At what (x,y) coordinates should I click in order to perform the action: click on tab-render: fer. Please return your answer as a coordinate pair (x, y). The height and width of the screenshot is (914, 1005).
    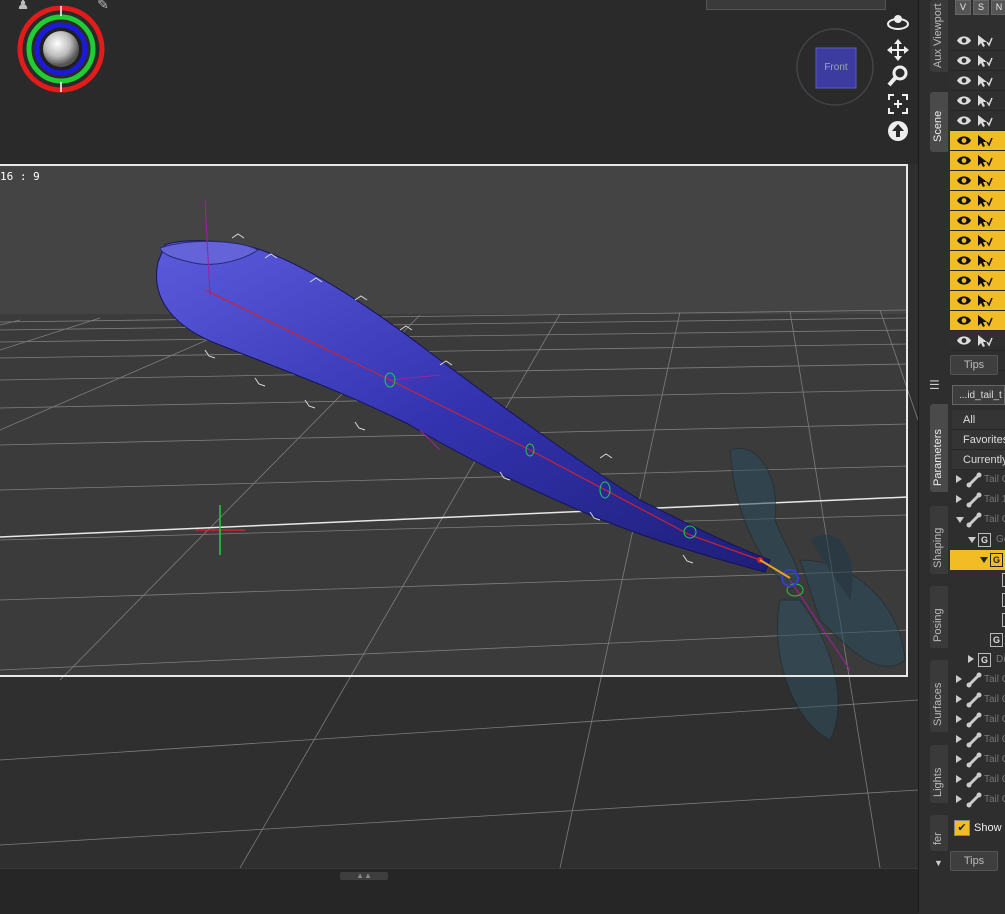
    Looking at the image, I should click on (939, 833).